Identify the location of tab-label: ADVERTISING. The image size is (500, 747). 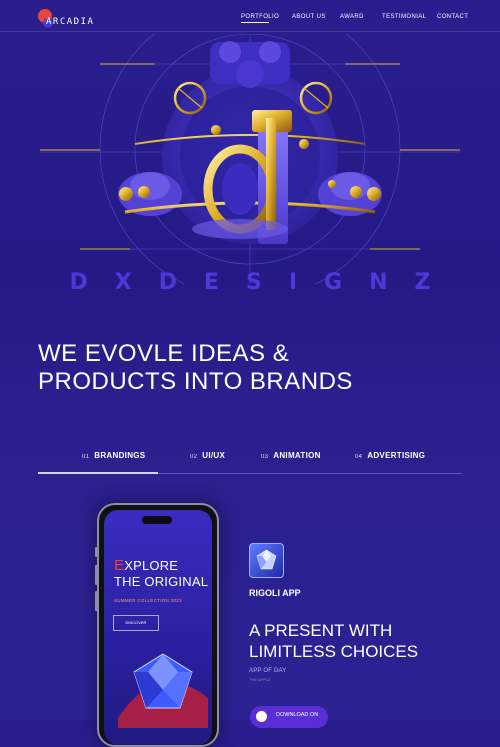
(396, 455).